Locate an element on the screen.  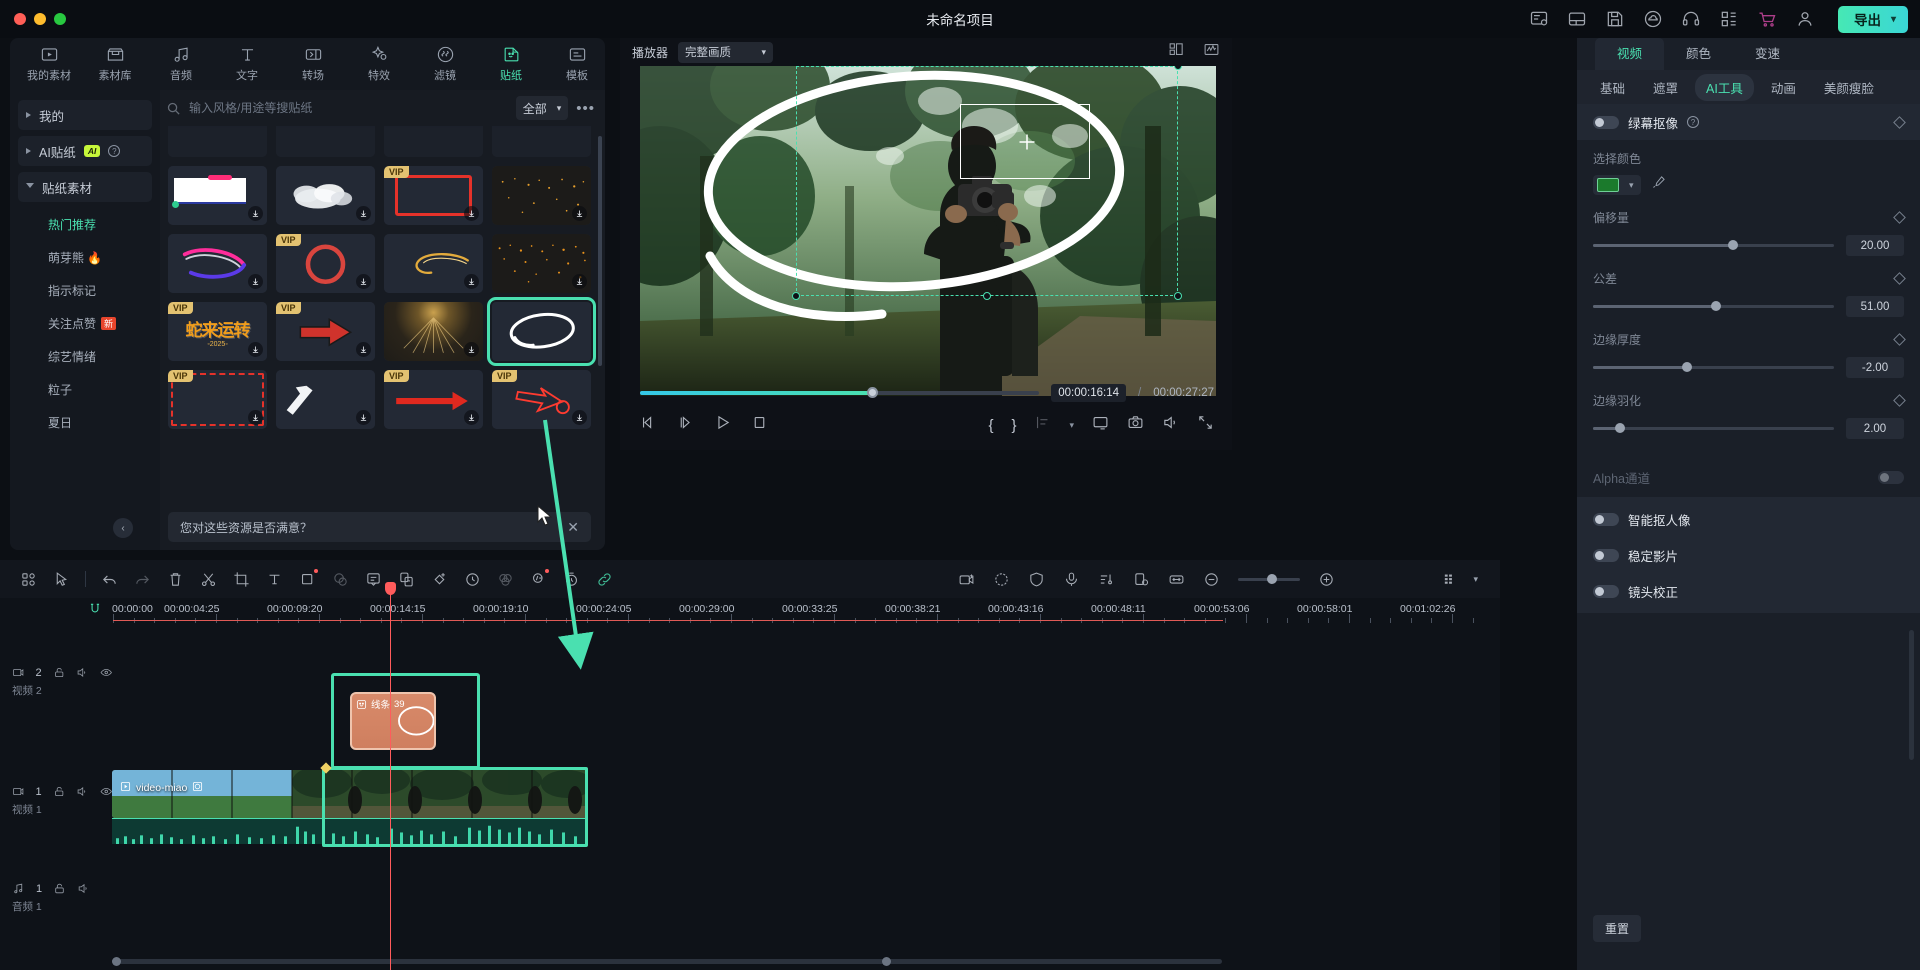
sticker-cell-red-arrow-right: VIP is located at coordinates (325, 331).